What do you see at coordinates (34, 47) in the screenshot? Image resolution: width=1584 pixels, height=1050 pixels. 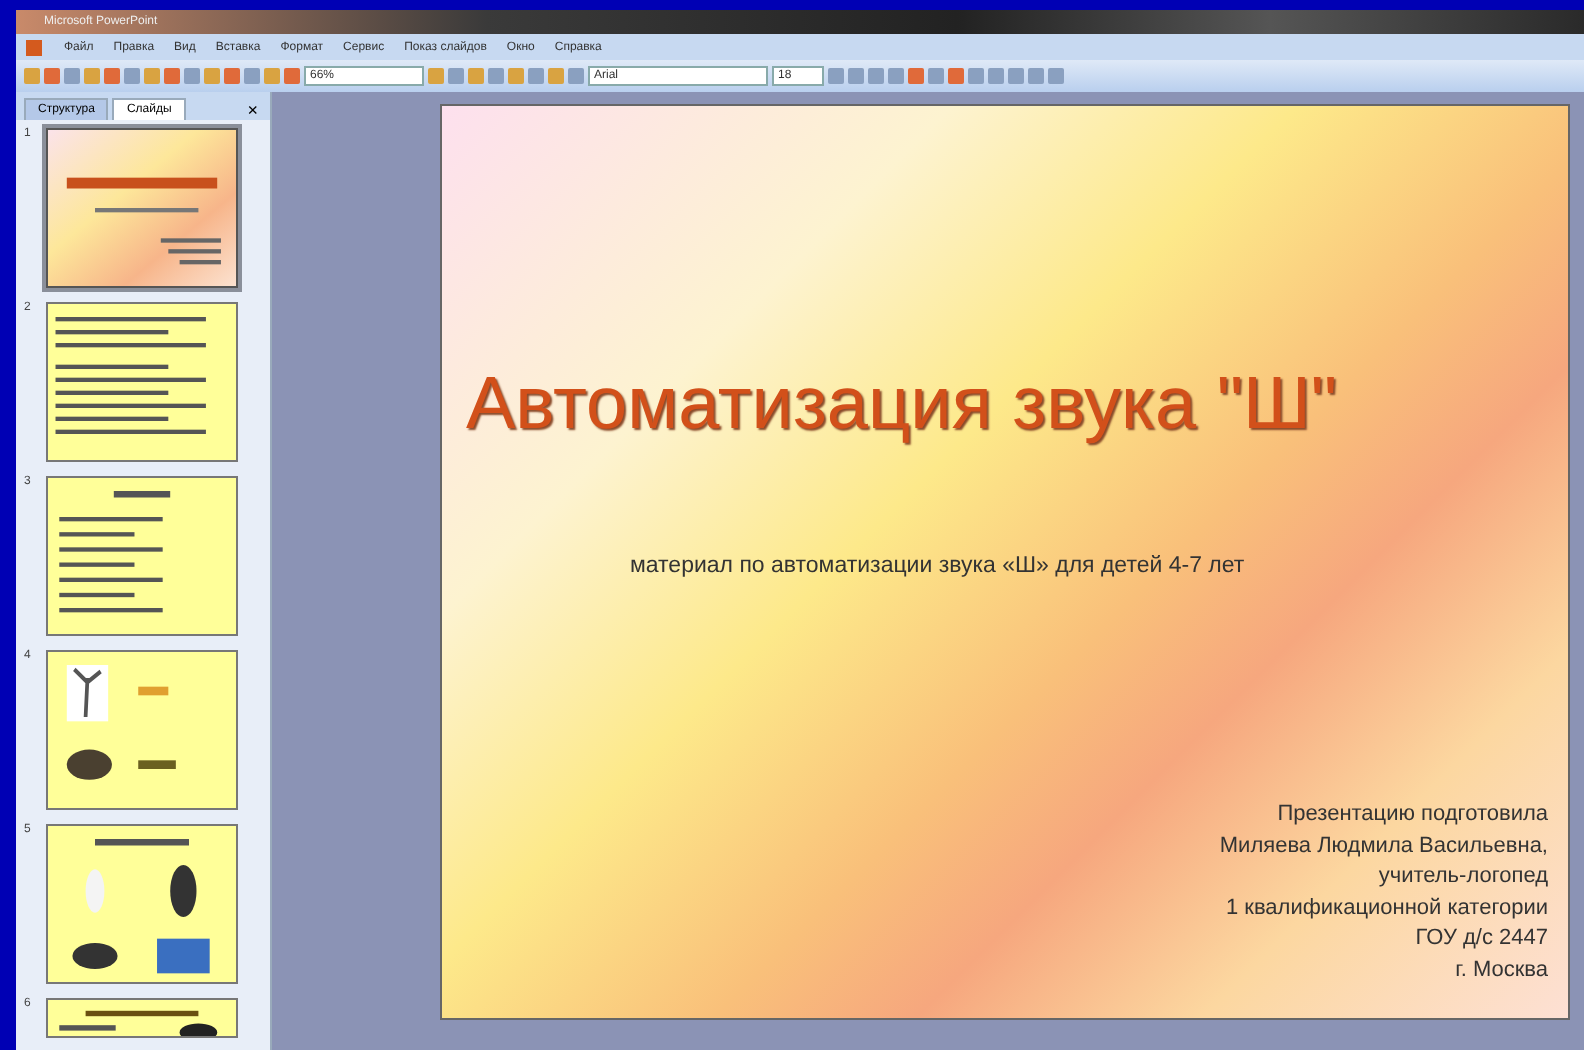 I see `app-icon` at bounding box center [34, 47].